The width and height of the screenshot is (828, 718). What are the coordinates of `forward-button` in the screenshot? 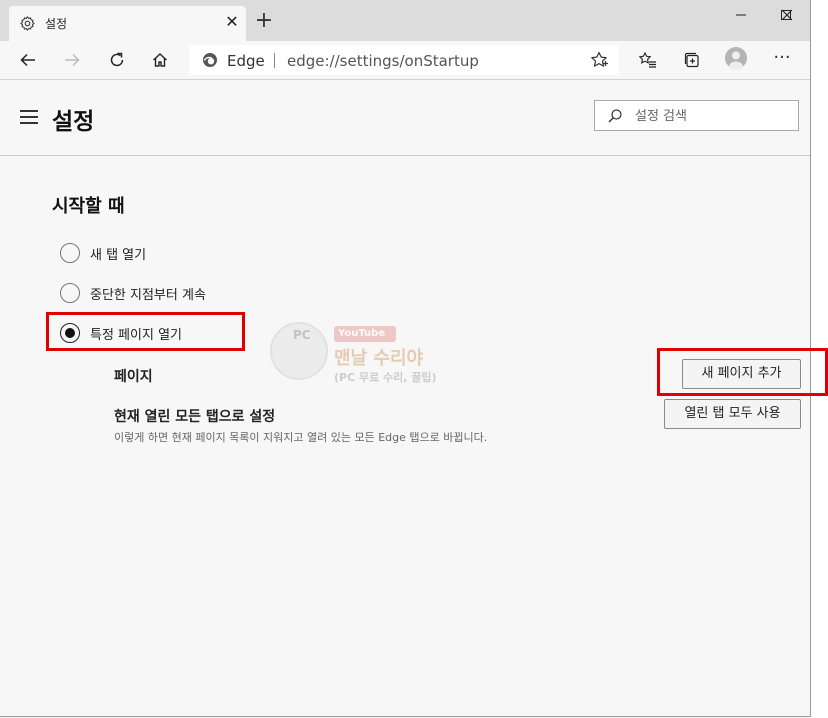 It's located at (72, 60).